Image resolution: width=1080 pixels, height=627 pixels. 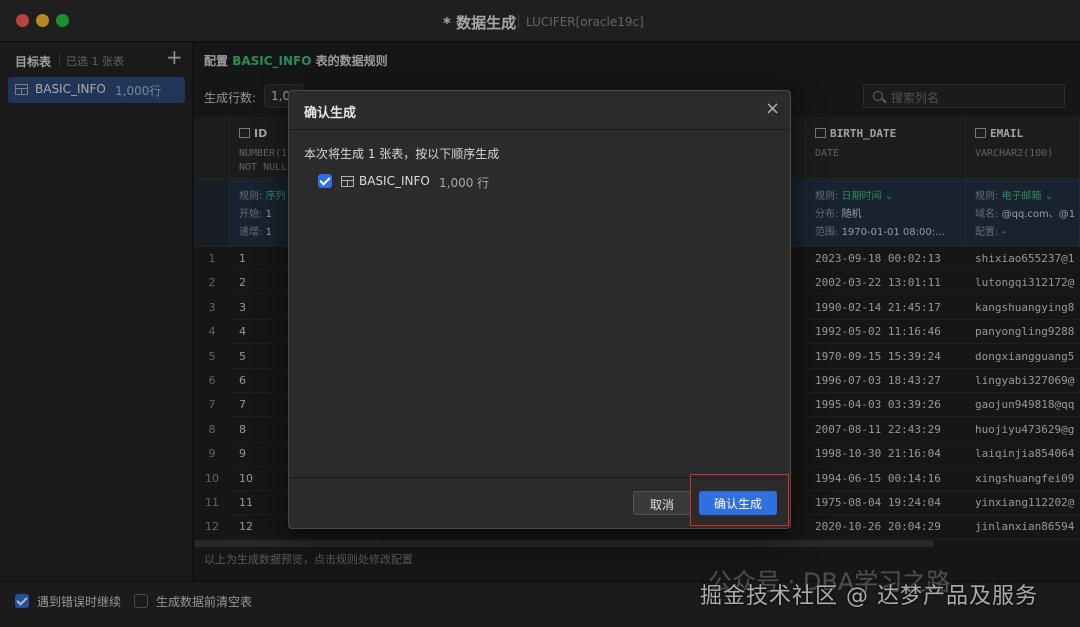 What do you see at coordinates (347, 181) in the screenshot?
I see `table-icon` at bounding box center [347, 181].